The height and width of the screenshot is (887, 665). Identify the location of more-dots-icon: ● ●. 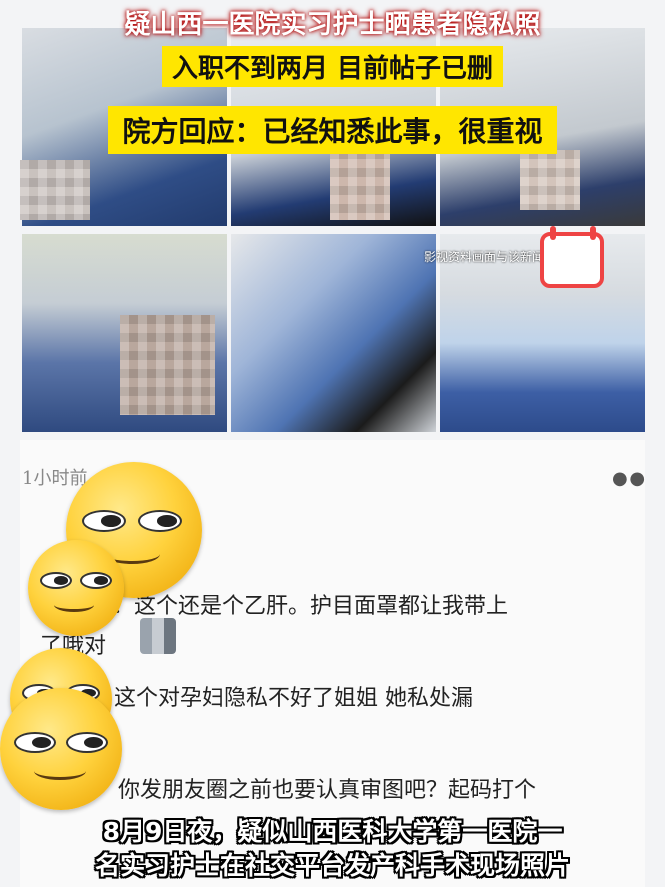
(628, 478).